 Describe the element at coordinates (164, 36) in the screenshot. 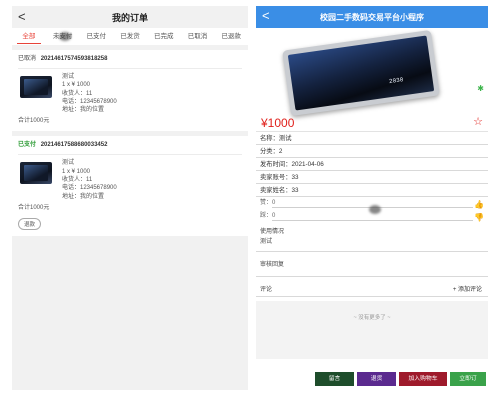

I see `tab-completed: 已完成` at that location.